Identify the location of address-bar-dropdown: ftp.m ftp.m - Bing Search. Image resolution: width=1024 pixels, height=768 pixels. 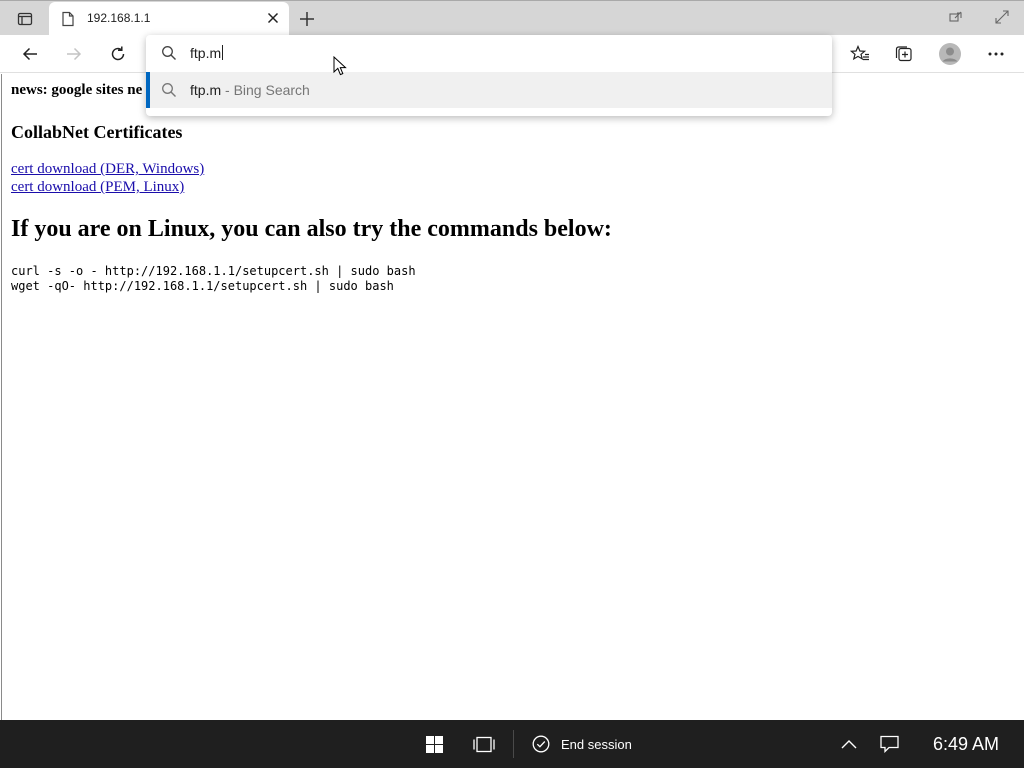
(489, 75).